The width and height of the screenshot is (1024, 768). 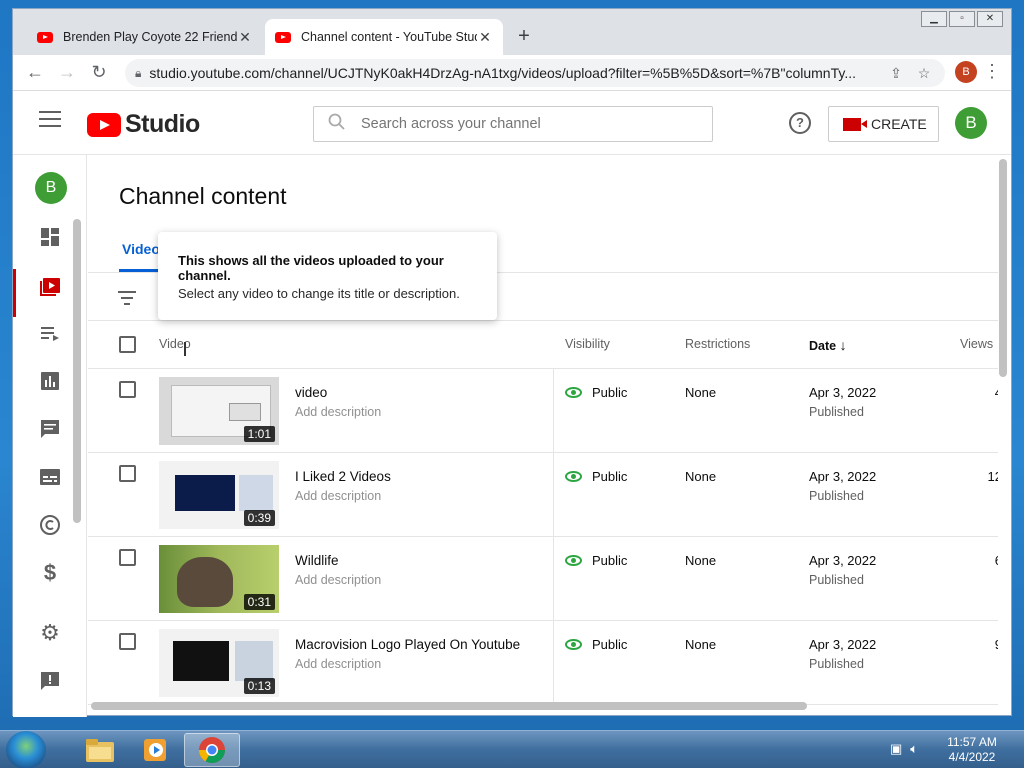 I want to click on video-title: Macrovision Logo Played On Youtube, so click(x=407, y=644).